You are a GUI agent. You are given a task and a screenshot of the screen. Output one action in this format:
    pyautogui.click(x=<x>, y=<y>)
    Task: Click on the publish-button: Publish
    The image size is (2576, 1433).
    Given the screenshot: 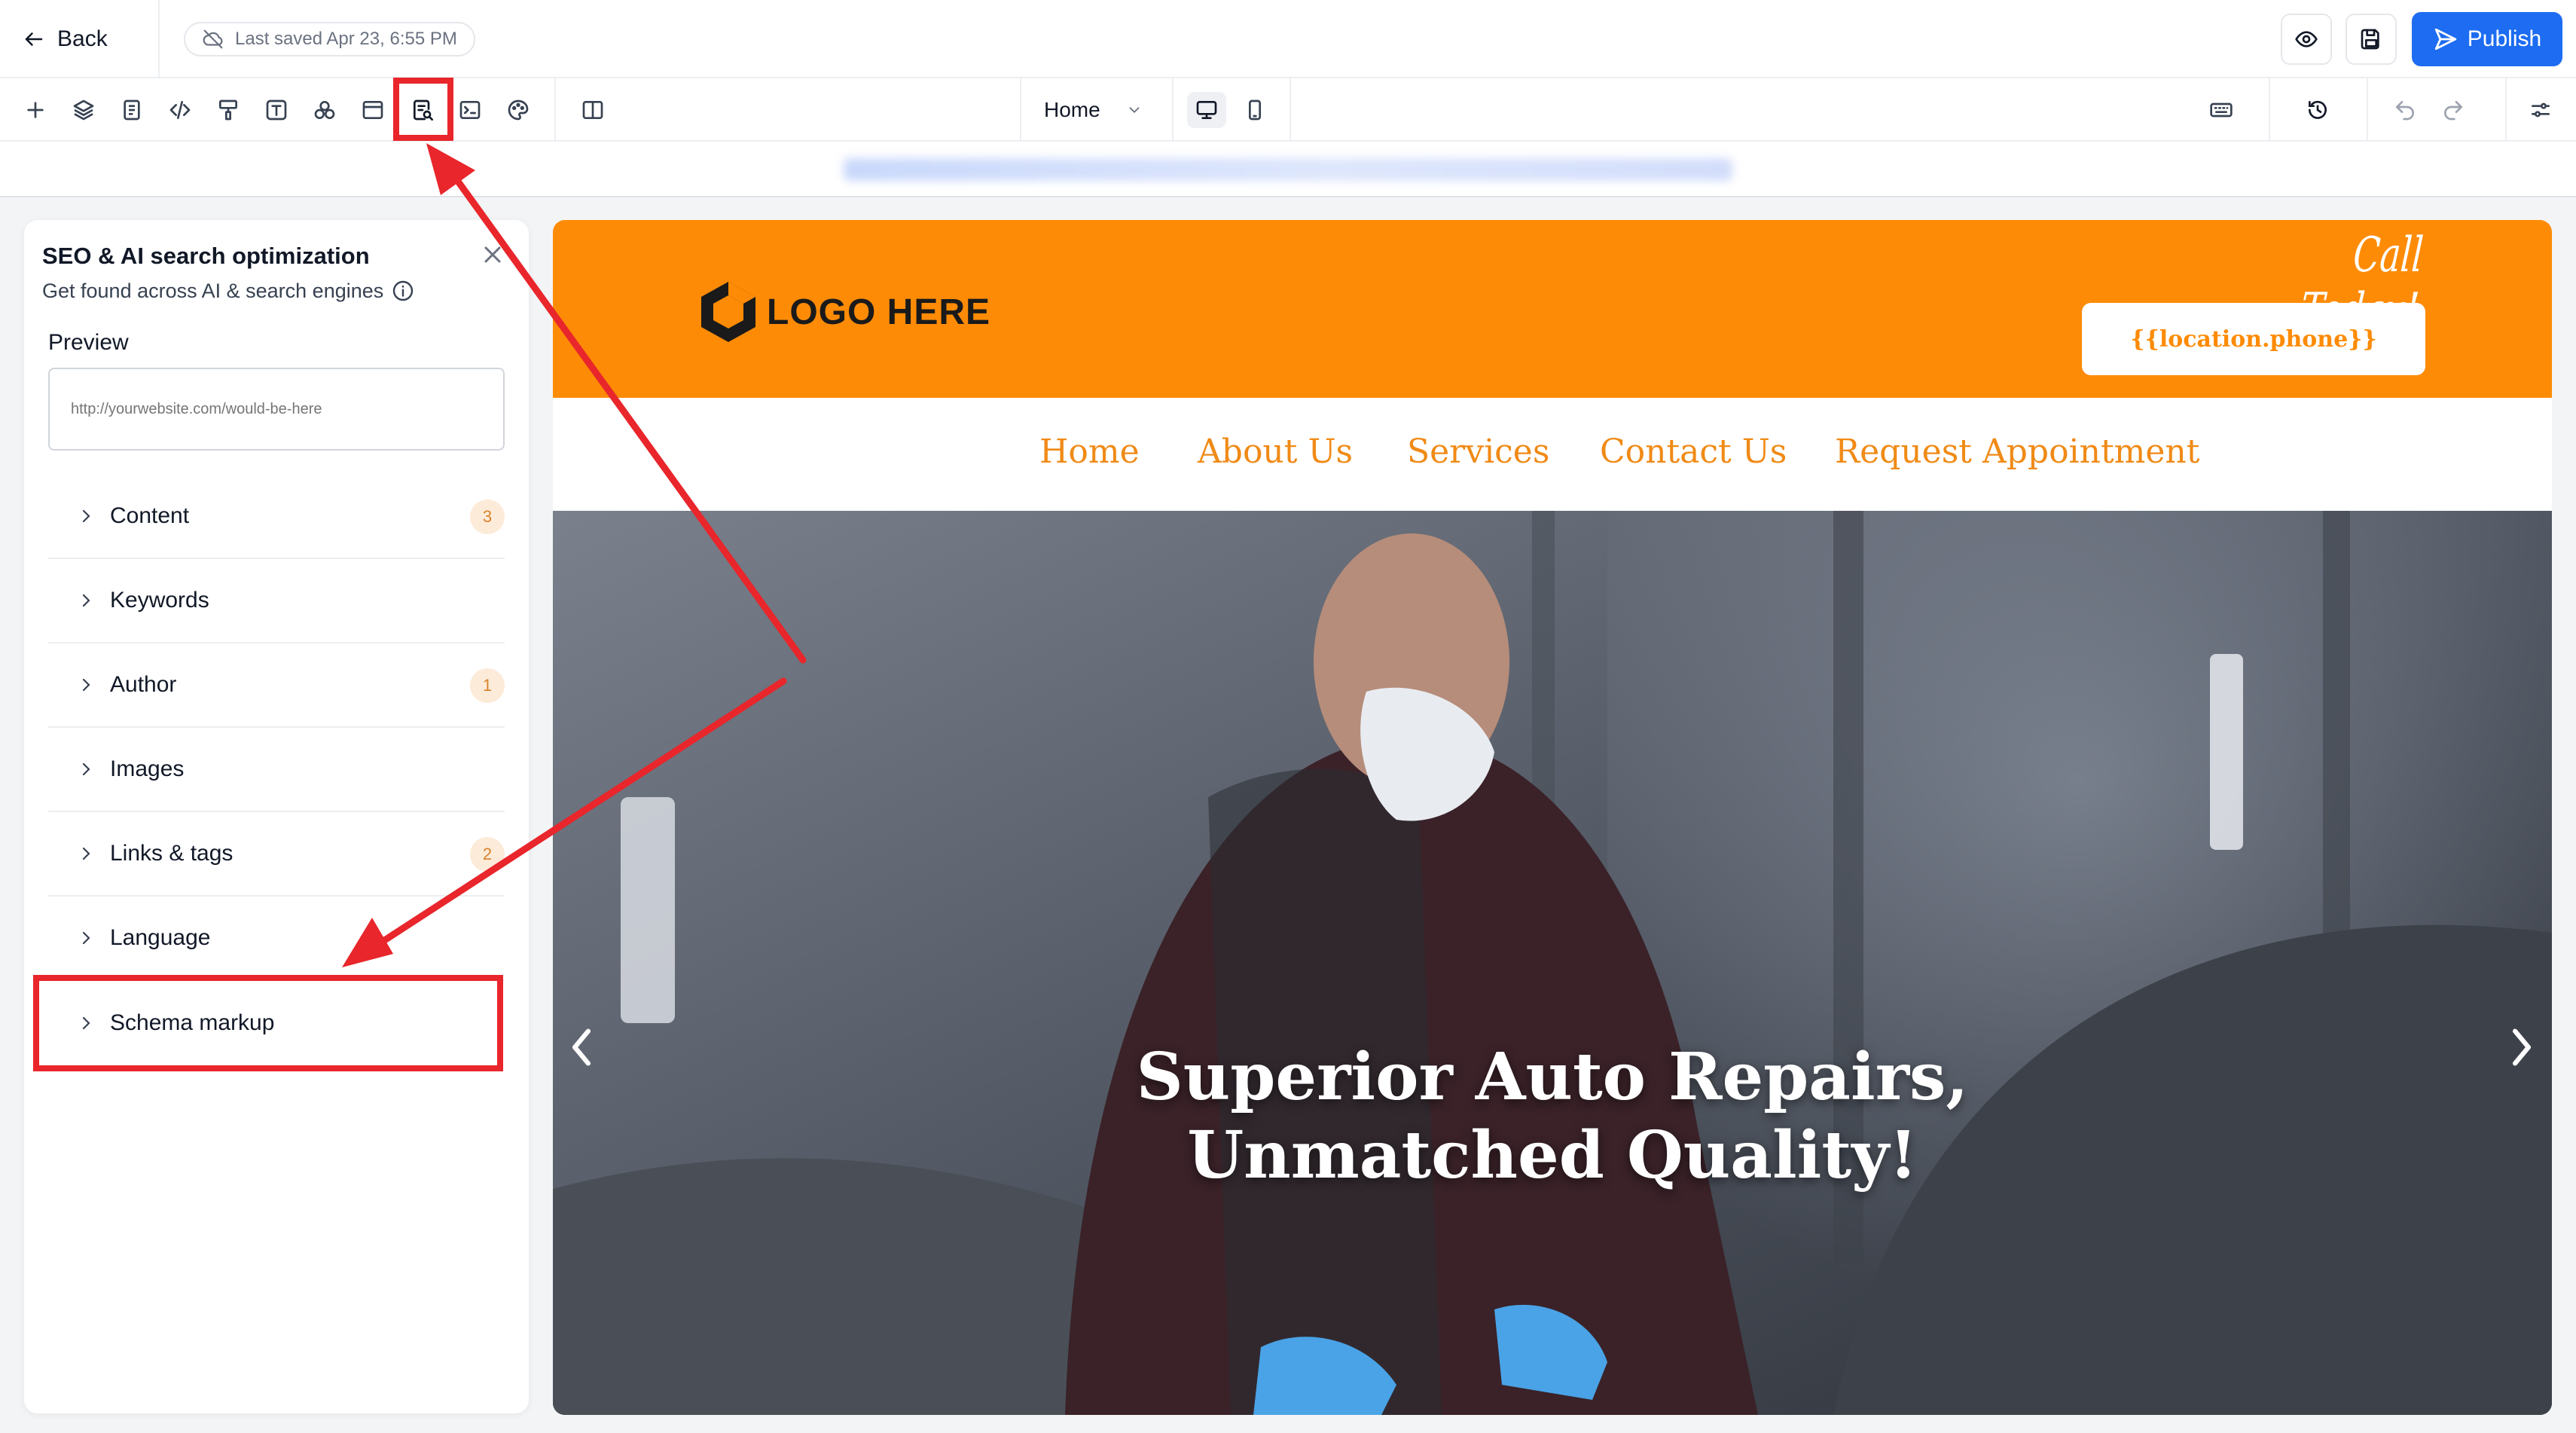 What is the action you would take?
    pyautogui.click(x=2487, y=39)
    